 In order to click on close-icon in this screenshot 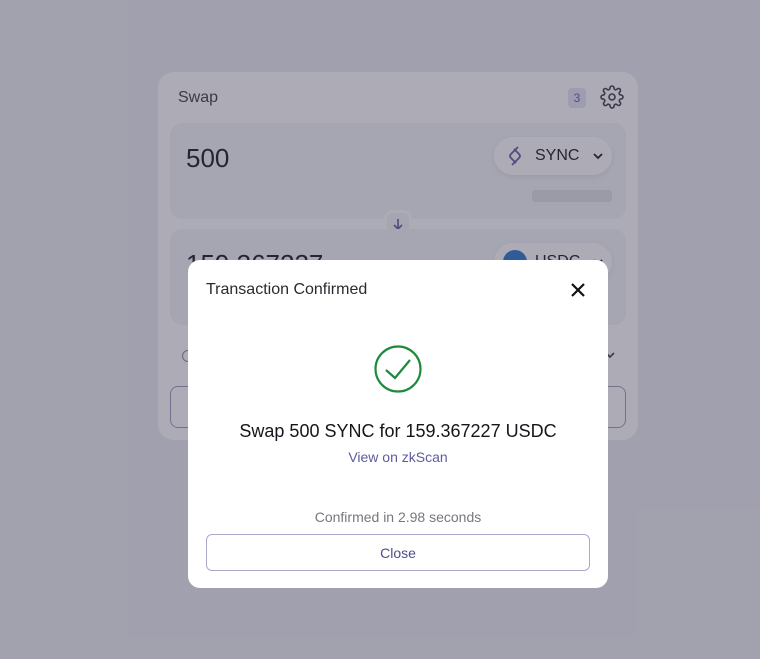, I will do `click(578, 290)`.